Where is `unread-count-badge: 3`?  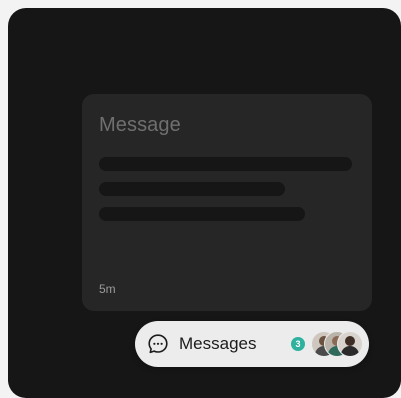 unread-count-badge: 3 is located at coordinates (298, 344).